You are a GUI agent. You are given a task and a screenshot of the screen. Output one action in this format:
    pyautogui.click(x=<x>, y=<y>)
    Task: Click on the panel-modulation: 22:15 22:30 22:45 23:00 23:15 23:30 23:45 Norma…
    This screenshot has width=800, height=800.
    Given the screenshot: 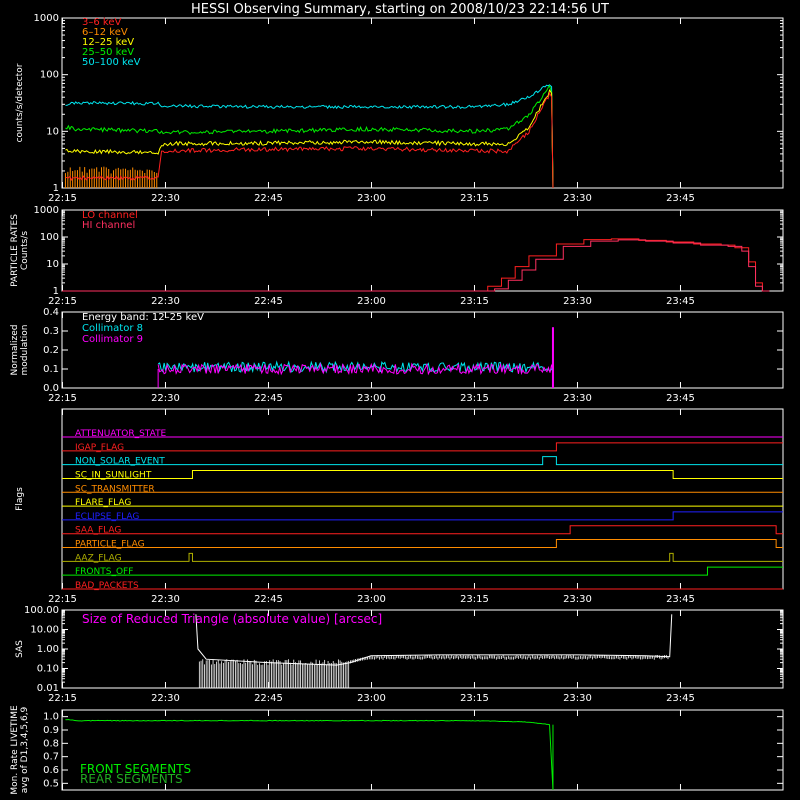 What is the action you would take?
    pyautogui.click(x=396, y=355)
    